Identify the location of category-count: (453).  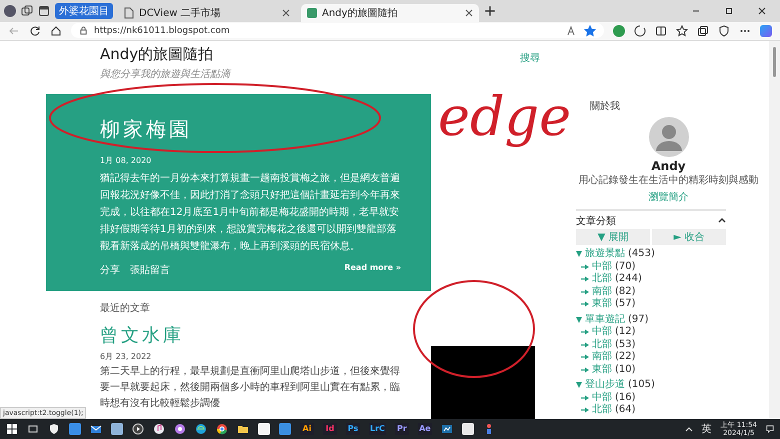
(641, 254).